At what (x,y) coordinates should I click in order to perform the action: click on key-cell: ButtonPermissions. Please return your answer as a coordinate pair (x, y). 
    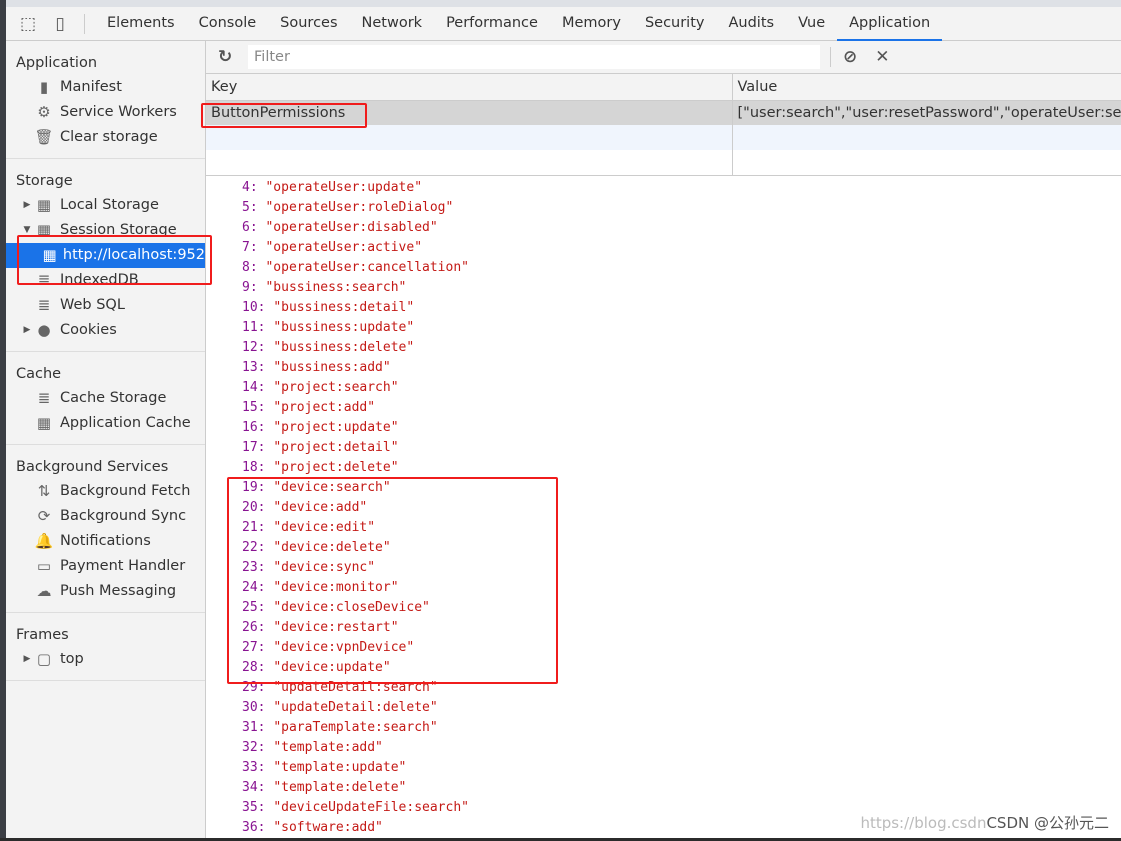
    Looking at the image, I should click on (469, 112).